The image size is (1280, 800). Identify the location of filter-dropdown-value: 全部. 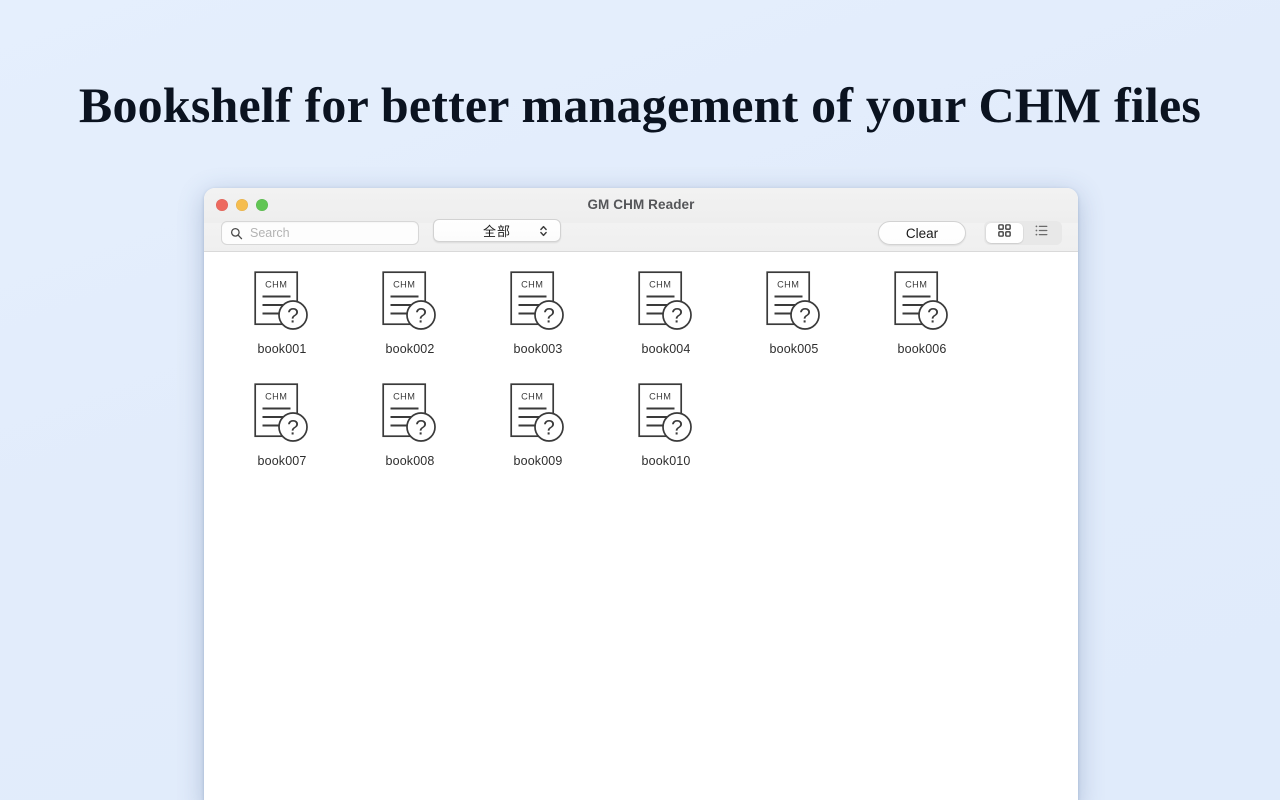
(496, 232).